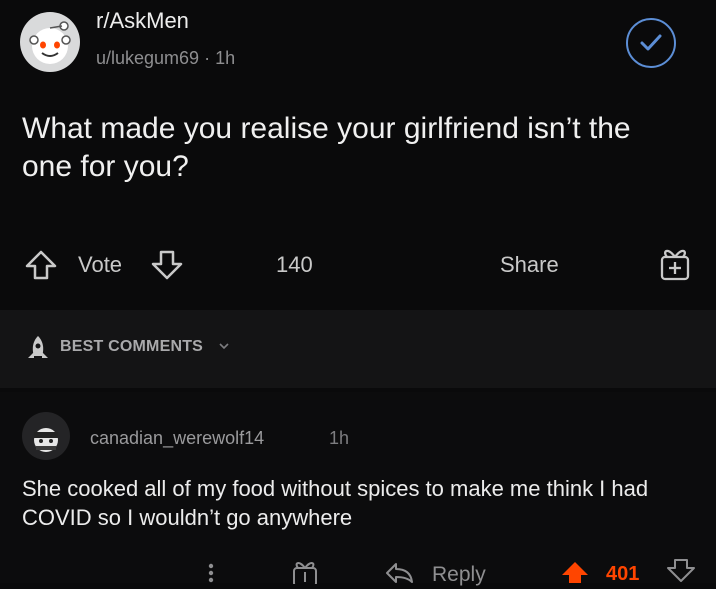 This screenshot has width=716, height=589. Describe the element at coordinates (147, 58) in the screenshot. I see `post-author: u/lukegum69` at that location.